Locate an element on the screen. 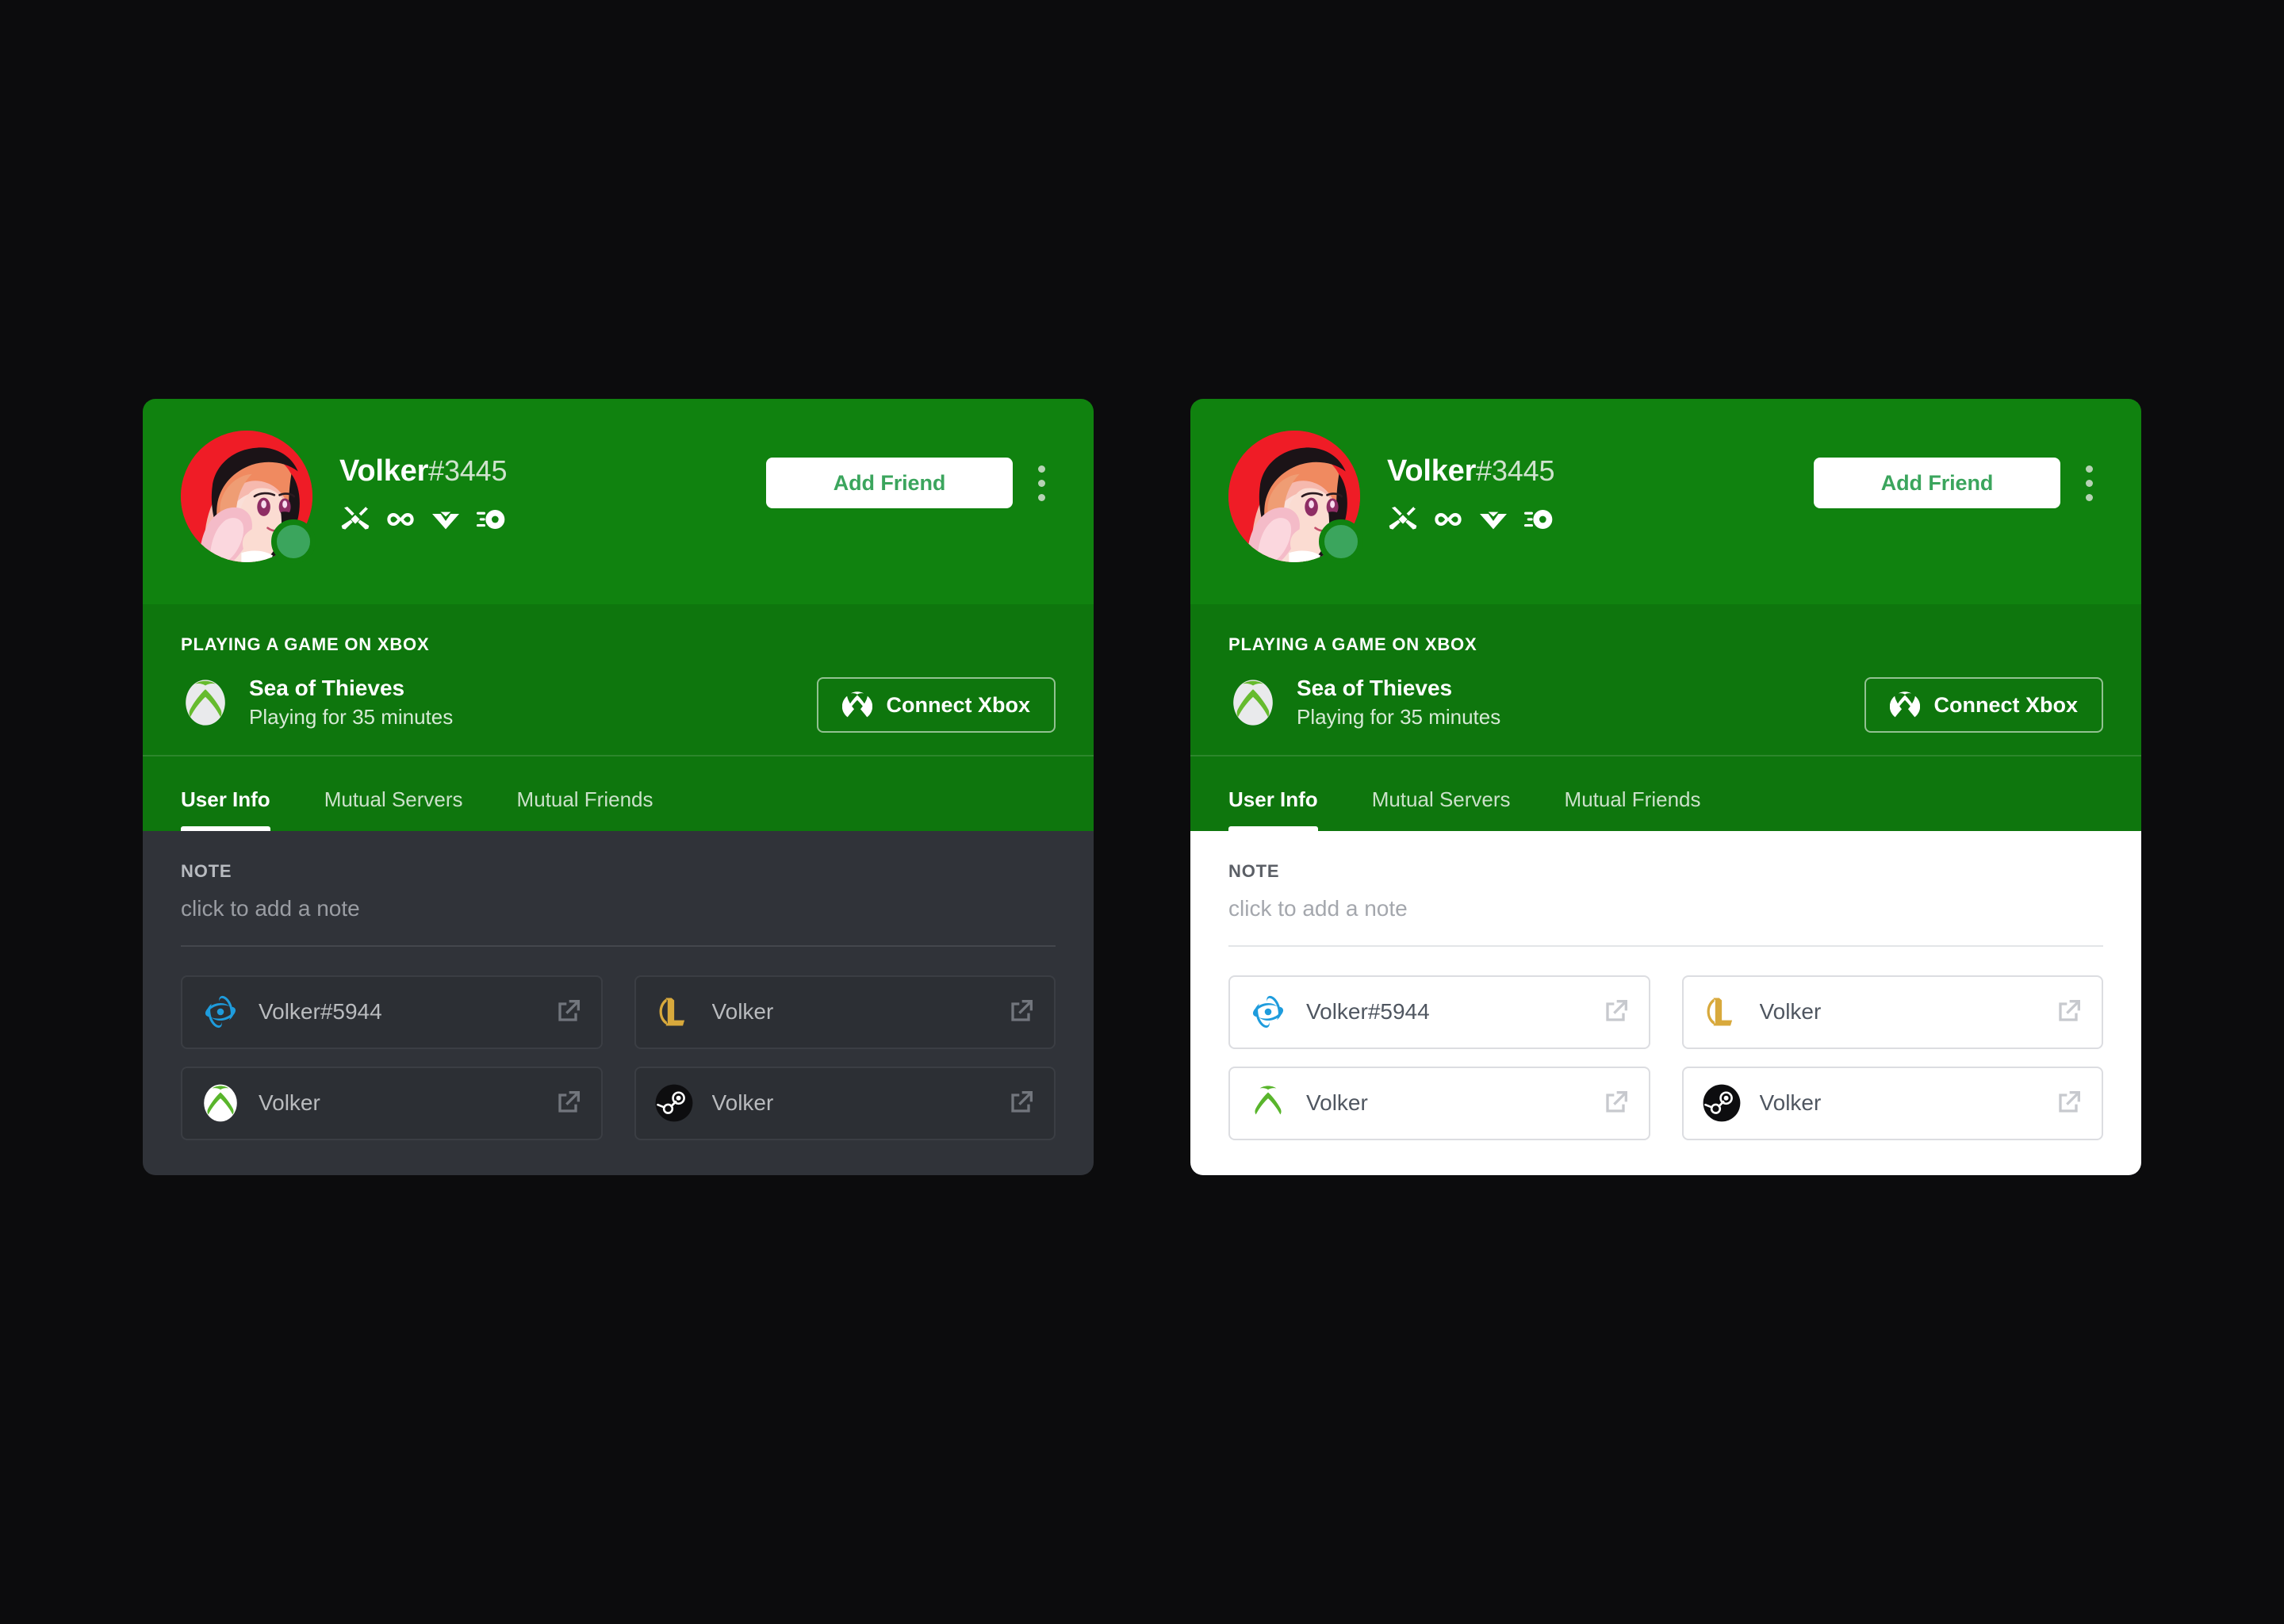  battlenet-icon is located at coordinates (1268, 1011).